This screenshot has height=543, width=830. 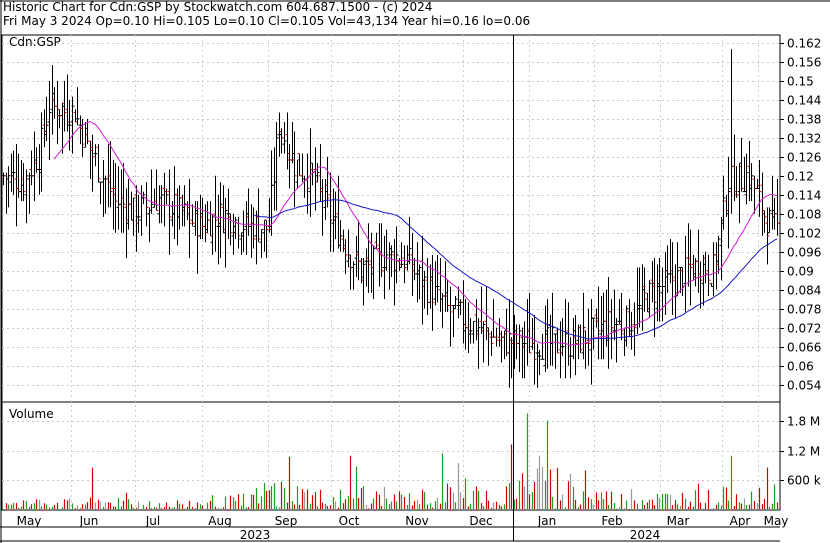 What do you see at coordinates (804, 215) in the screenshot?
I see `price-tick-label: 0.108` at bounding box center [804, 215].